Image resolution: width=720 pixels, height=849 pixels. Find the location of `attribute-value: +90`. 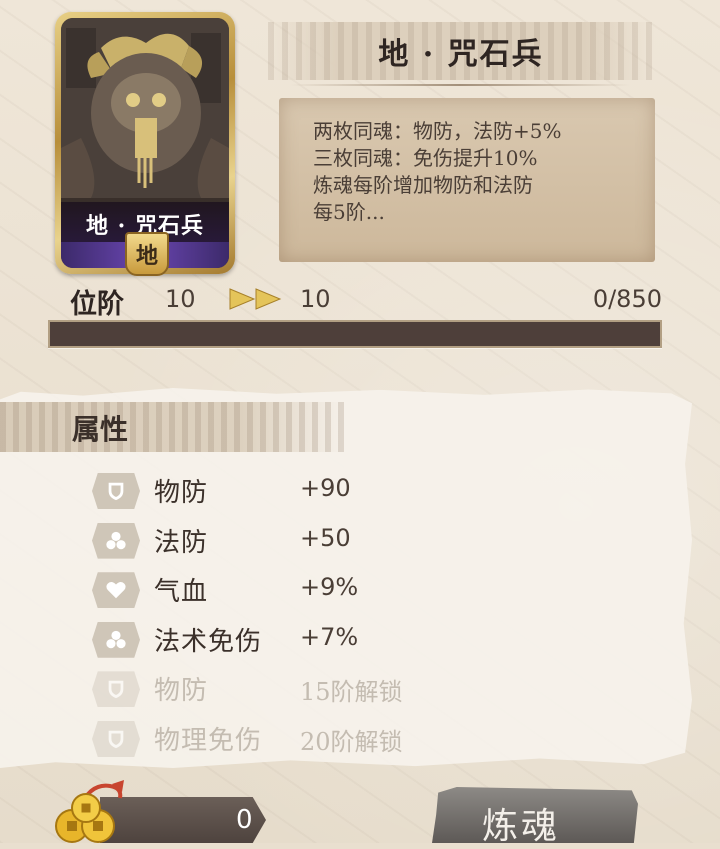

attribute-value: +90 is located at coordinates (325, 488).